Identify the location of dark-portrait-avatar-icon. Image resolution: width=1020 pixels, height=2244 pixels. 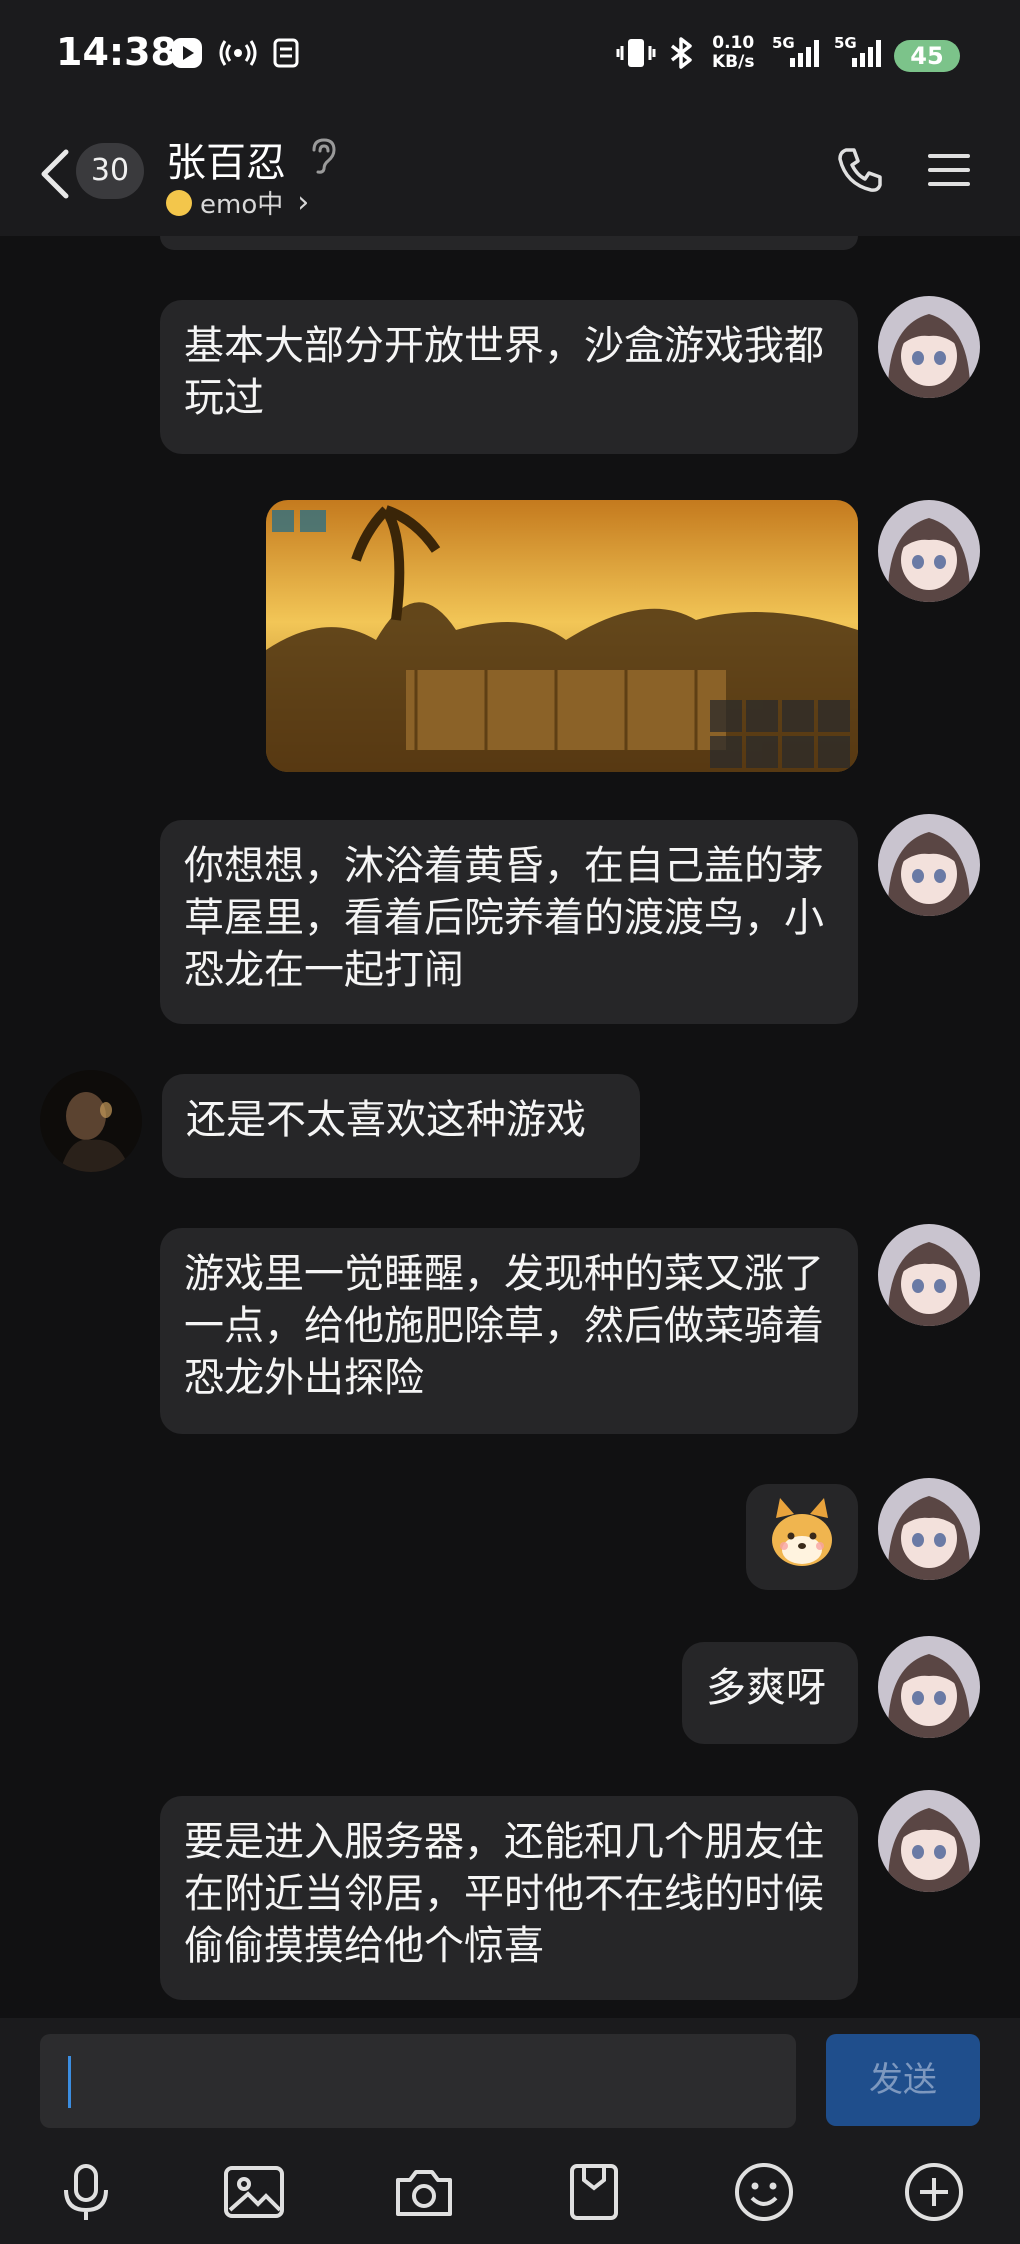
(91, 1121).